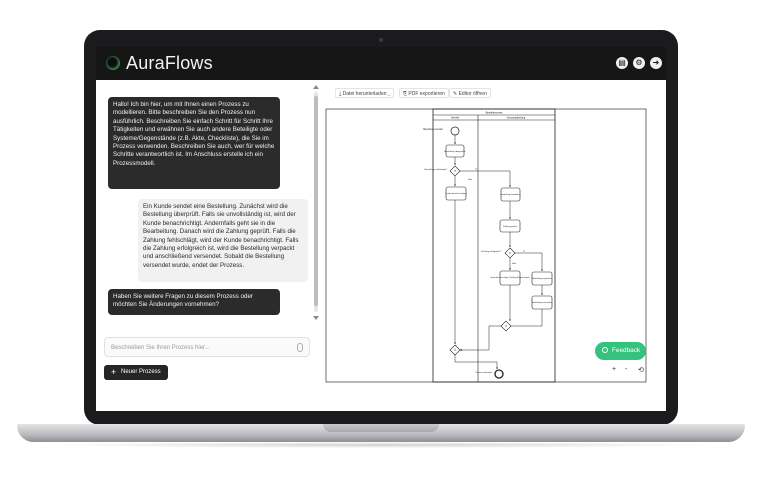 Image resolution: width=762 pixels, height=485 pixels. I want to click on scroll-down-icon, so click(316, 318).